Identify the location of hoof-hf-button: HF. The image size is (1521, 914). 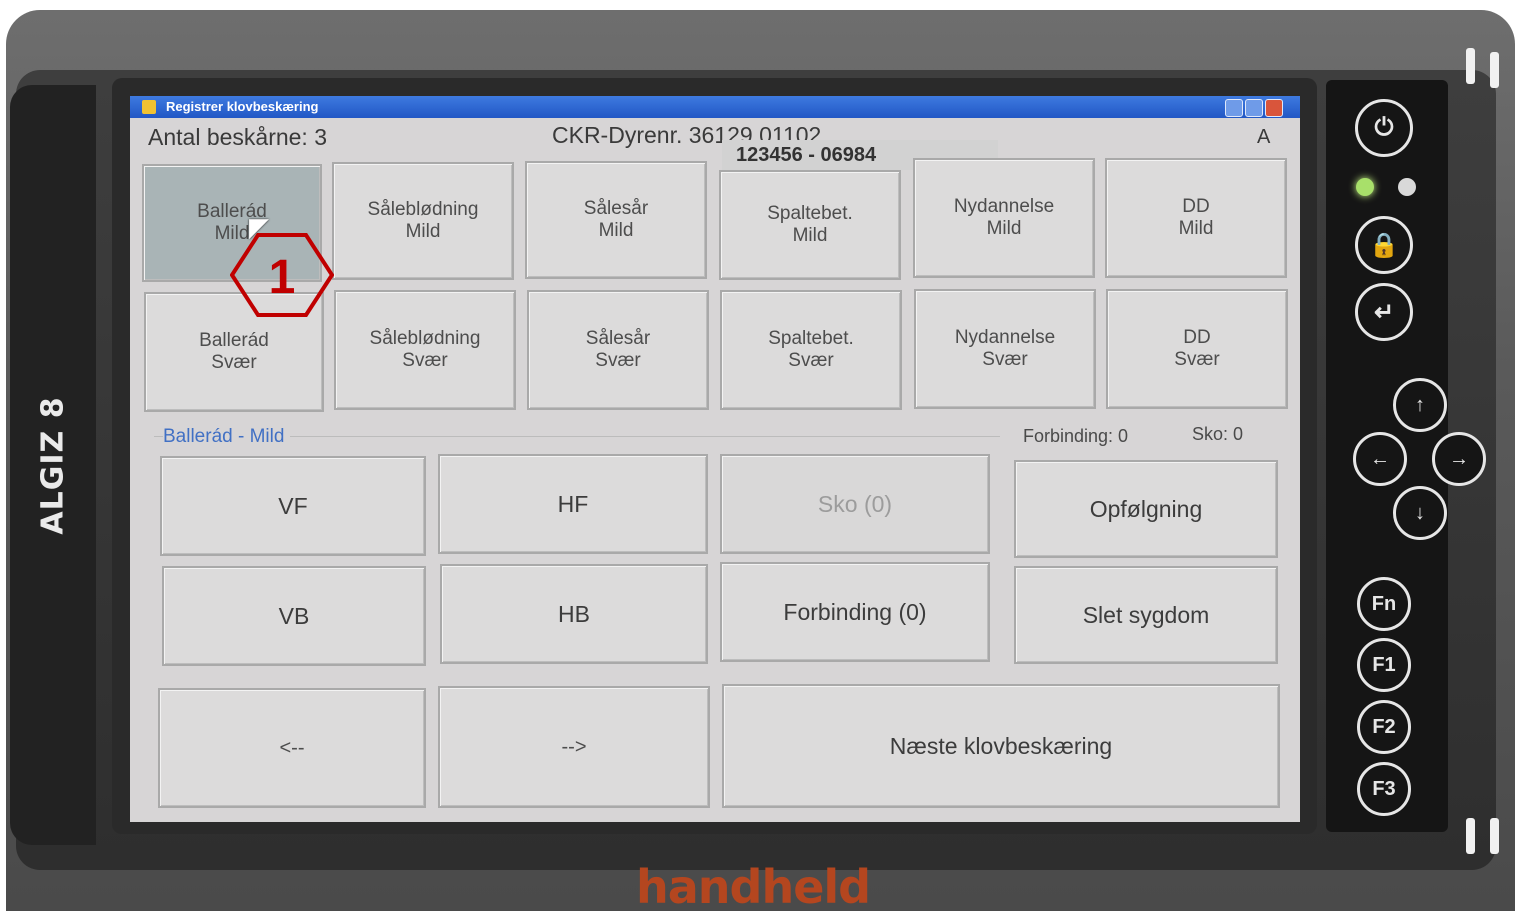
(573, 504).